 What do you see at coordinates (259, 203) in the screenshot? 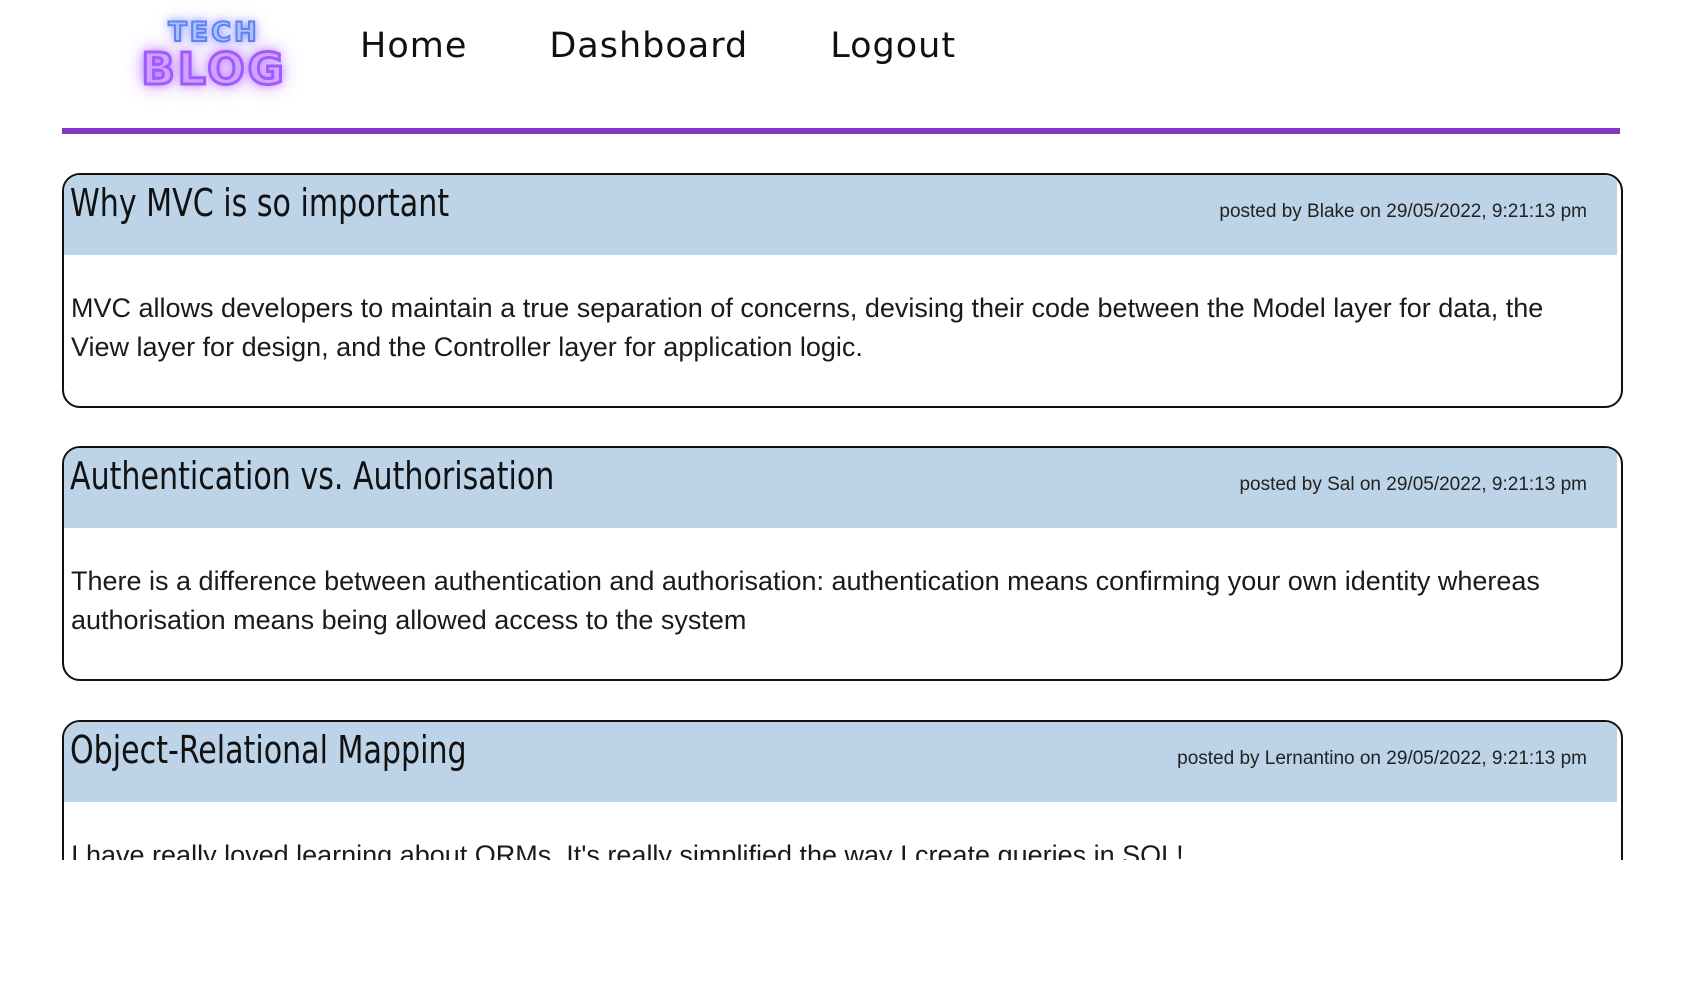
I see `post-title: Why MVC is so important` at bounding box center [259, 203].